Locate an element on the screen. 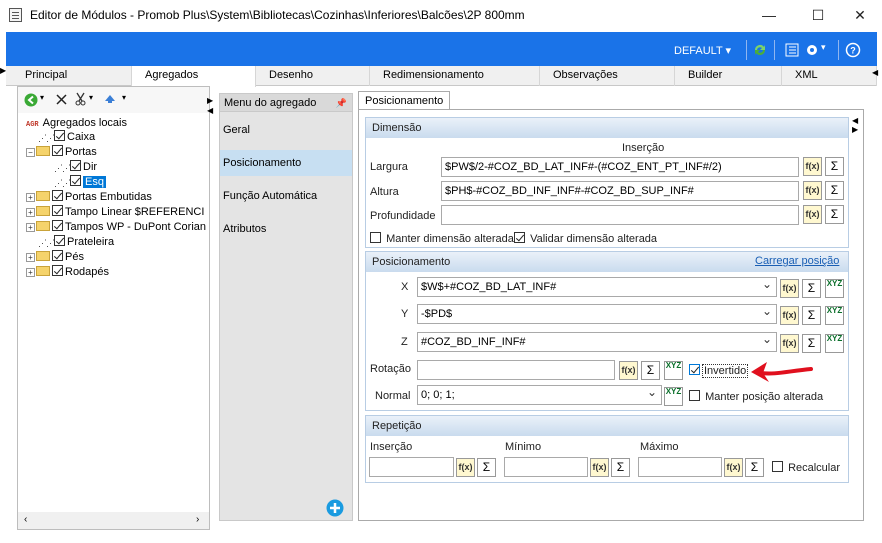 This screenshot has height=543, width=882. tree-item-rodapes: + Rodapés is located at coordinates (67, 272).